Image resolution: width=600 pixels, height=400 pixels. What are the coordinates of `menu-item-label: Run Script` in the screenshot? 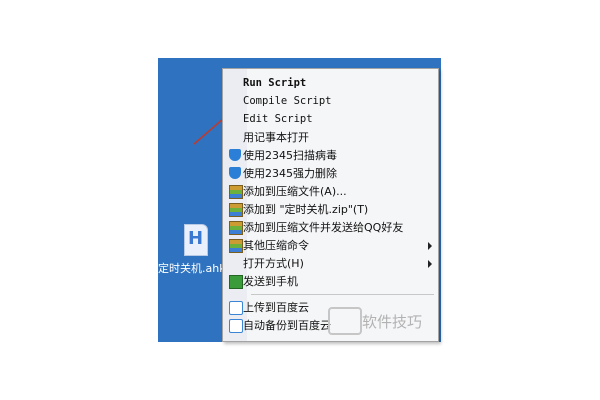 It's located at (275, 83).